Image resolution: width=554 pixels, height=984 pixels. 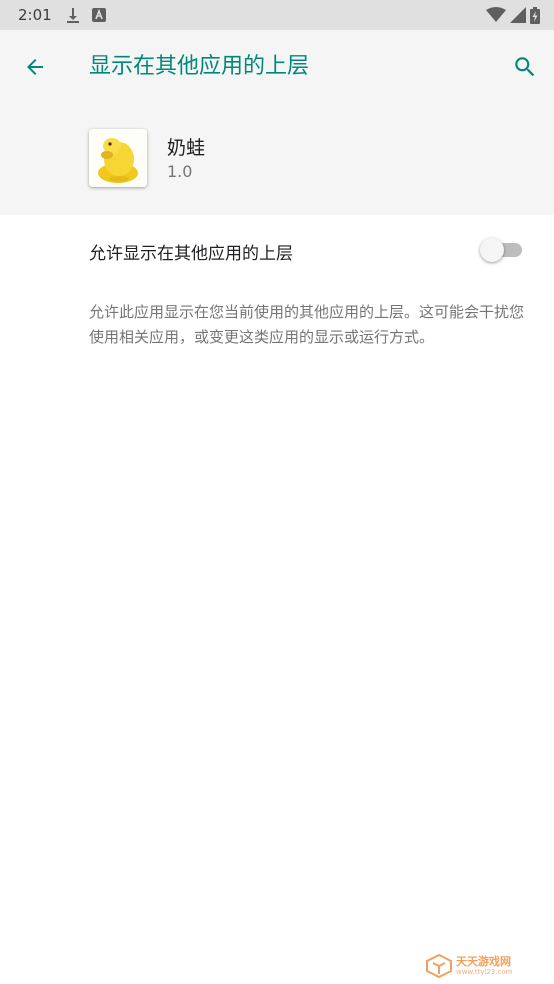 I want to click on overlay-permission-switch, so click(x=501, y=250).